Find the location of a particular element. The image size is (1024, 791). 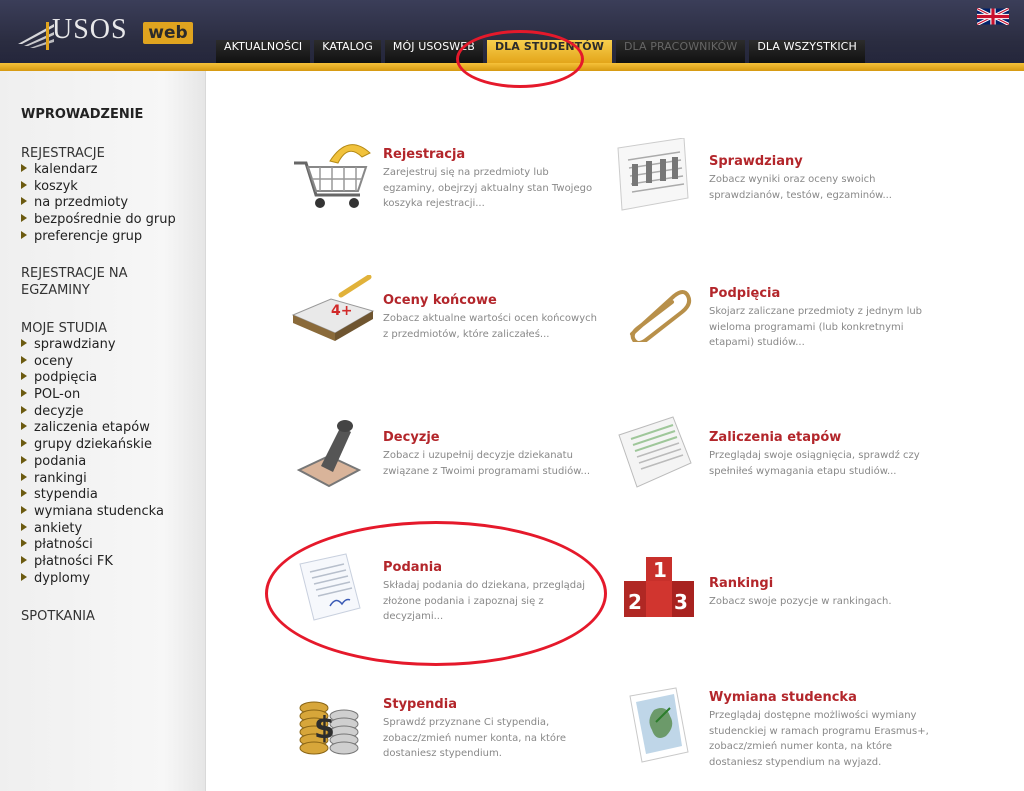

tab-dla-pracownikow: DLA PRACOWNIKÓW is located at coordinates (680, 51).